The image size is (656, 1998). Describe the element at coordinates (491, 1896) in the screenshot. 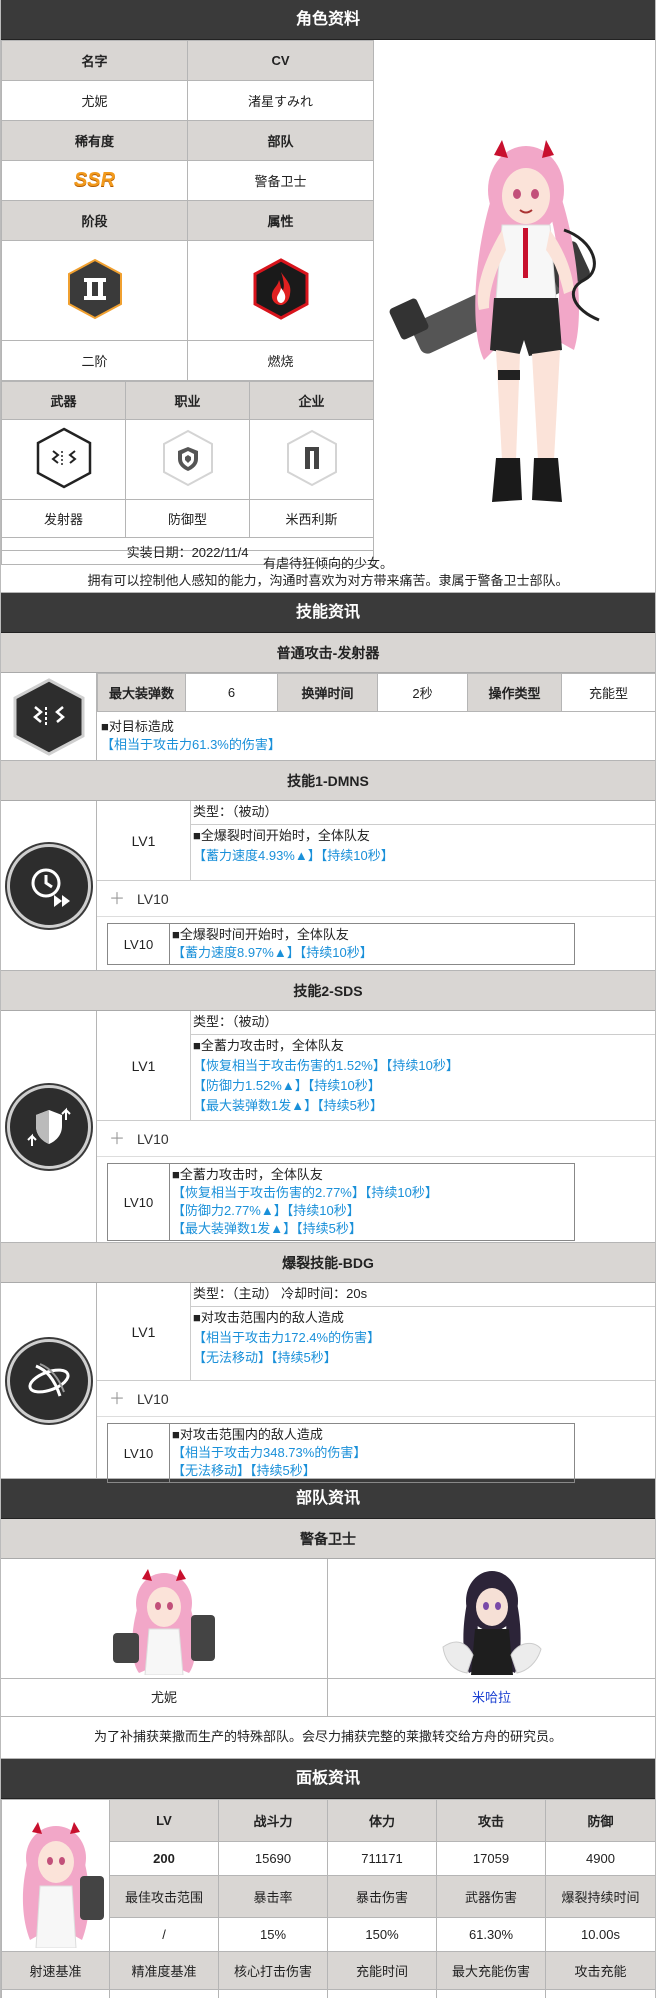

I see `panel-r2-h3: 武器伤害` at that location.